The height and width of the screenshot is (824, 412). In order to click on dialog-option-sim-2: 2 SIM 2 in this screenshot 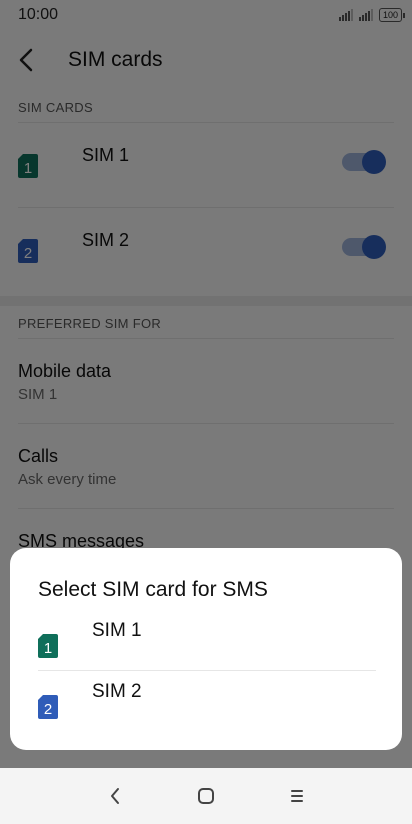, I will do `click(206, 701)`.